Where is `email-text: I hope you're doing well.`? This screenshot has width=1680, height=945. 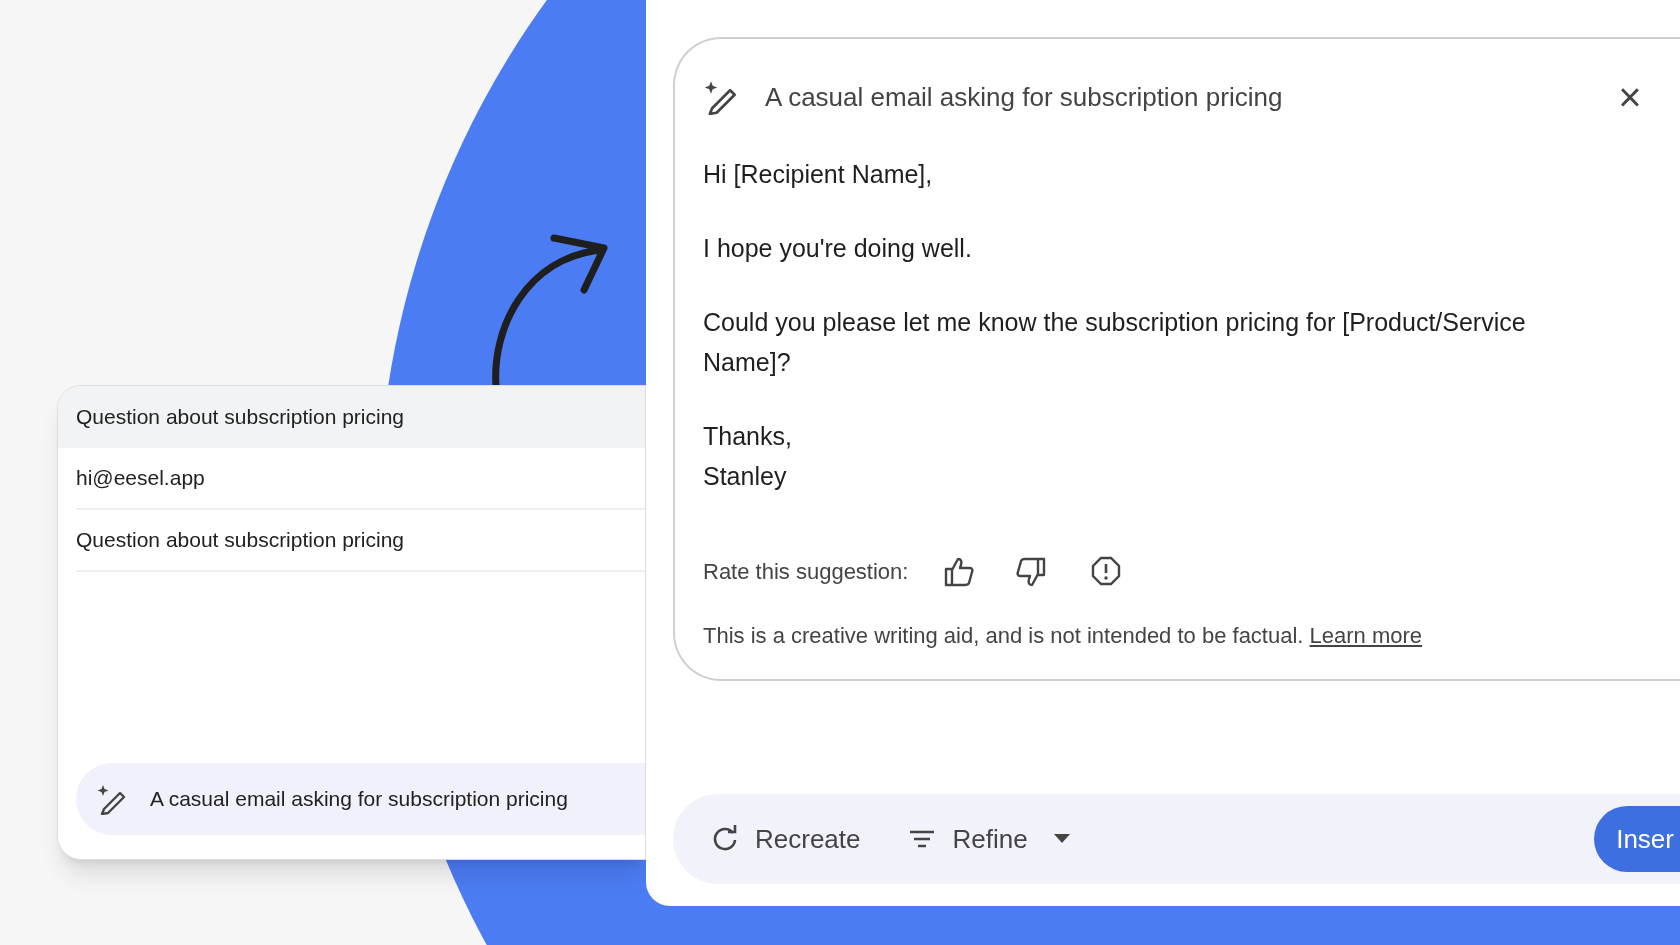
email-text: I hope you're doing well. is located at coordinates (838, 248).